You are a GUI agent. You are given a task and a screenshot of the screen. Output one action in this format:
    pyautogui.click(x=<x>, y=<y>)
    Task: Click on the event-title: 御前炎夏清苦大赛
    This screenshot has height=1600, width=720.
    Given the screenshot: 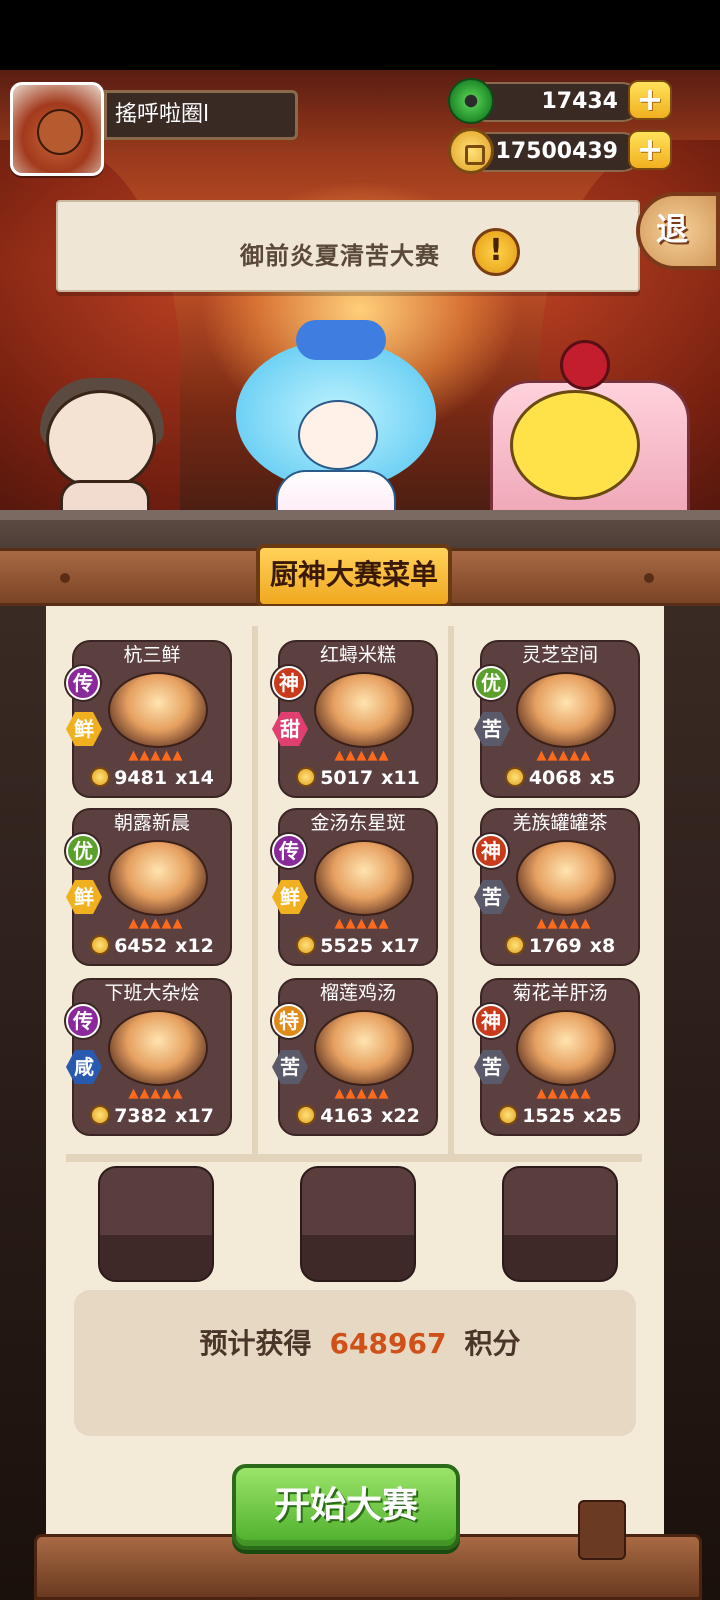 What is the action you would take?
    pyautogui.click(x=340, y=256)
    